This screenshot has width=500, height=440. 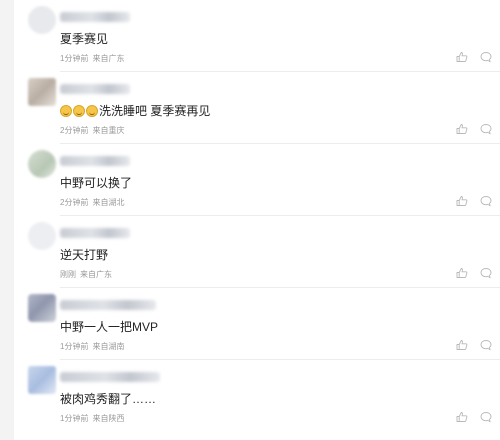 What do you see at coordinates (84, 39) in the screenshot?
I see `comment-text: 夏季赛见` at bounding box center [84, 39].